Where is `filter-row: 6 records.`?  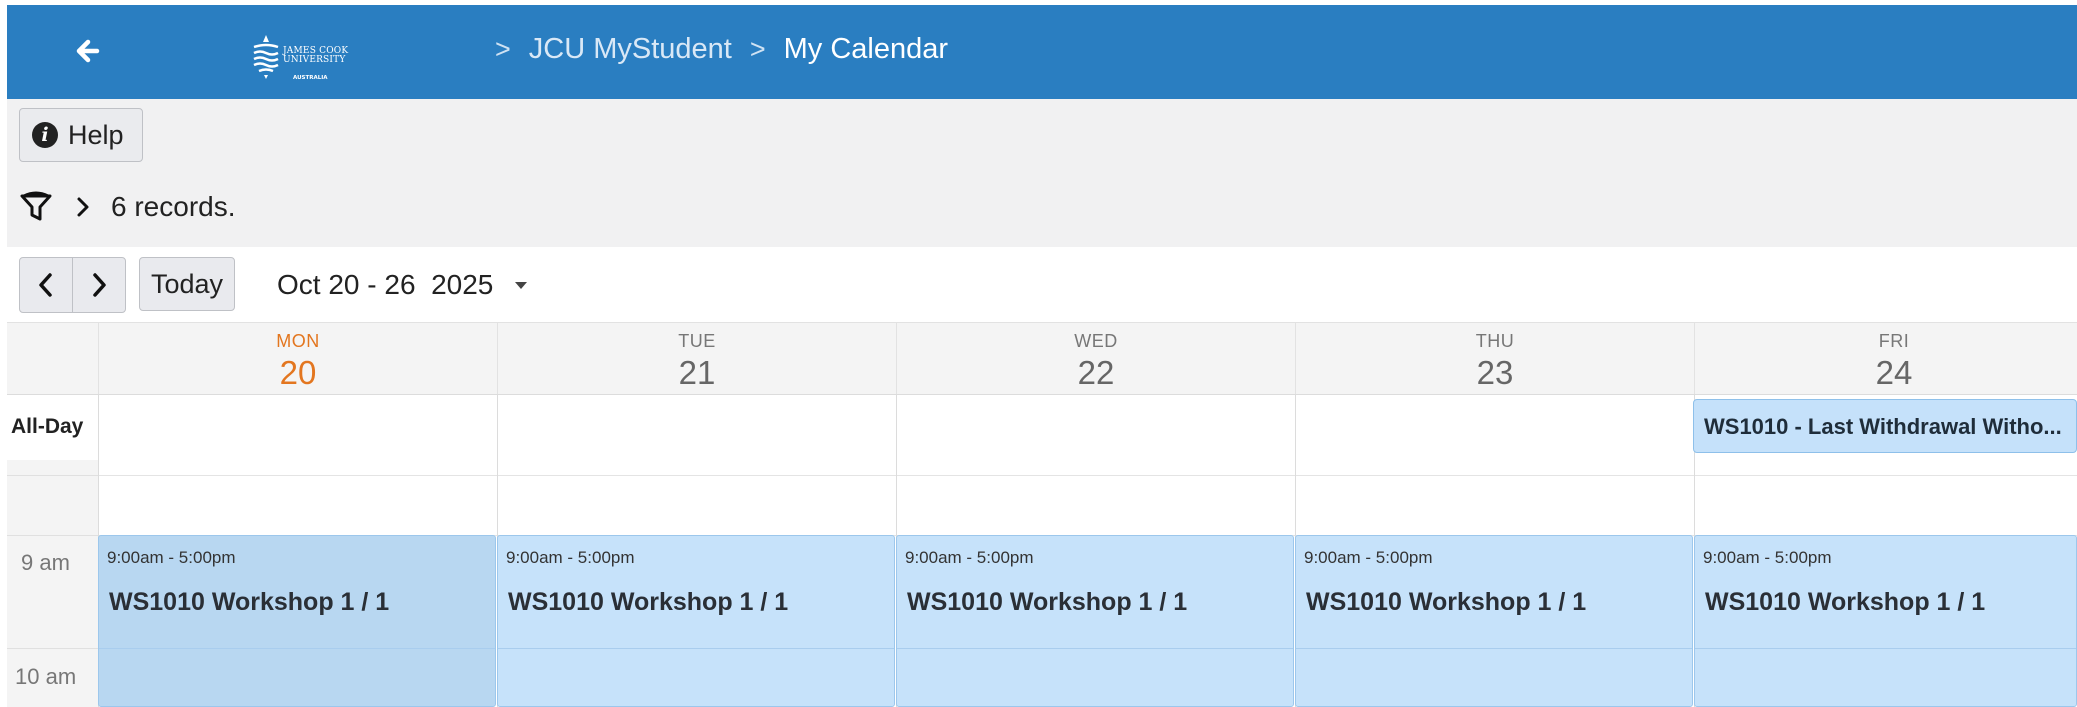 filter-row: 6 records. is located at coordinates (127, 207).